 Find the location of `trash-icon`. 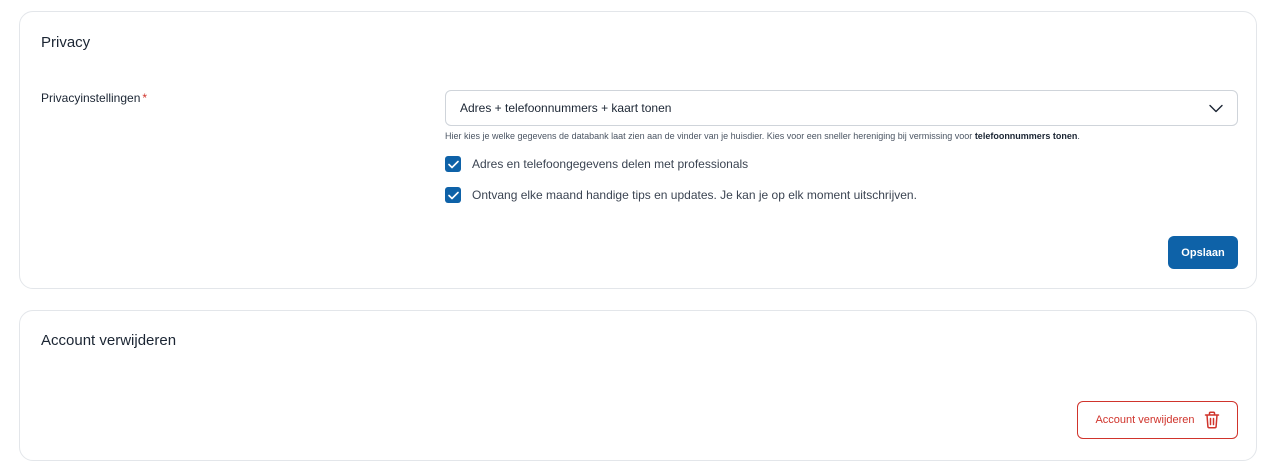

trash-icon is located at coordinates (1212, 420).